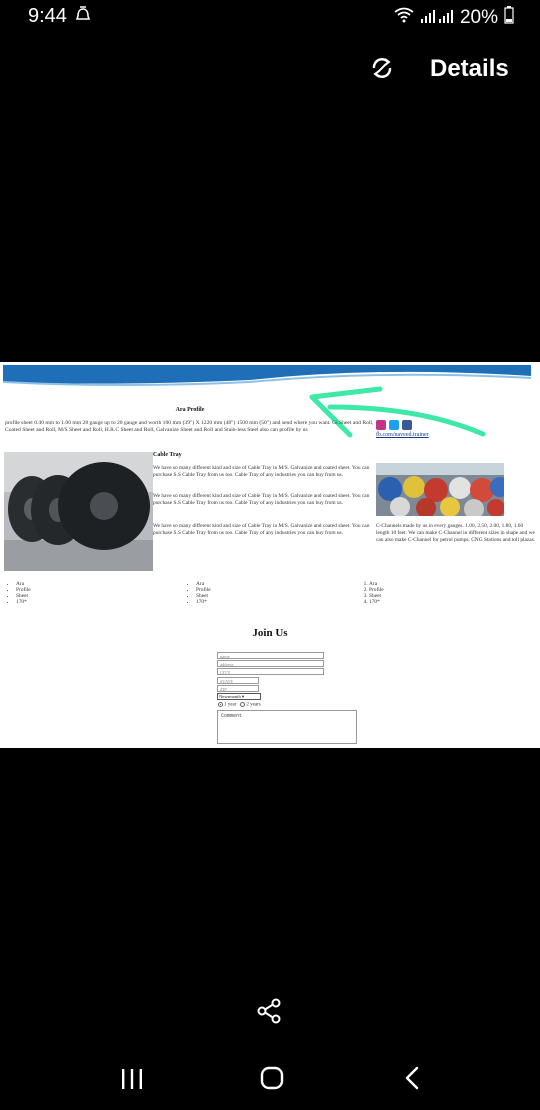 The height and width of the screenshot is (1110, 540). What do you see at coordinates (230, 696) in the screenshot?
I see `select-value: Newsmonth` at bounding box center [230, 696].